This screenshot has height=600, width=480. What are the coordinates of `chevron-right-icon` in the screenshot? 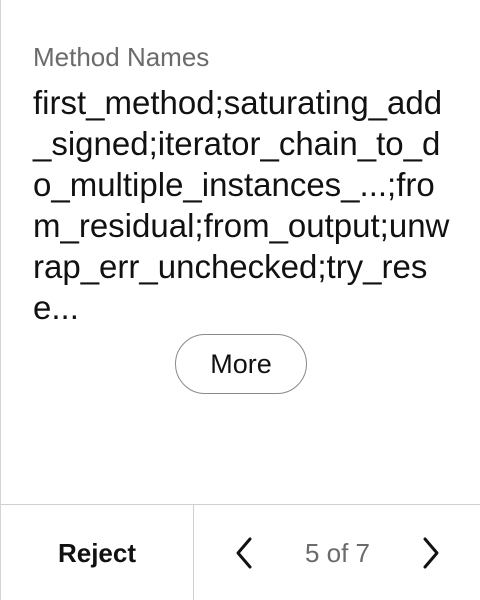 It's located at (431, 553).